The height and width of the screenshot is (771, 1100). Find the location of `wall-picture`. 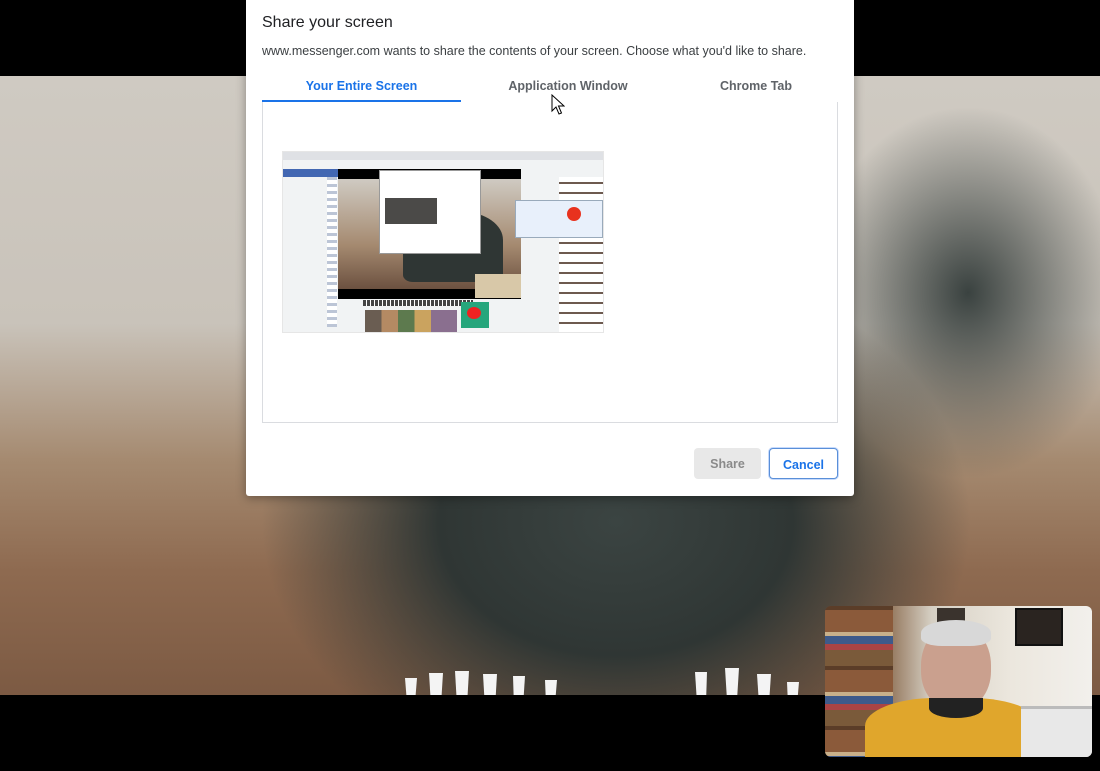

wall-picture is located at coordinates (1039, 627).